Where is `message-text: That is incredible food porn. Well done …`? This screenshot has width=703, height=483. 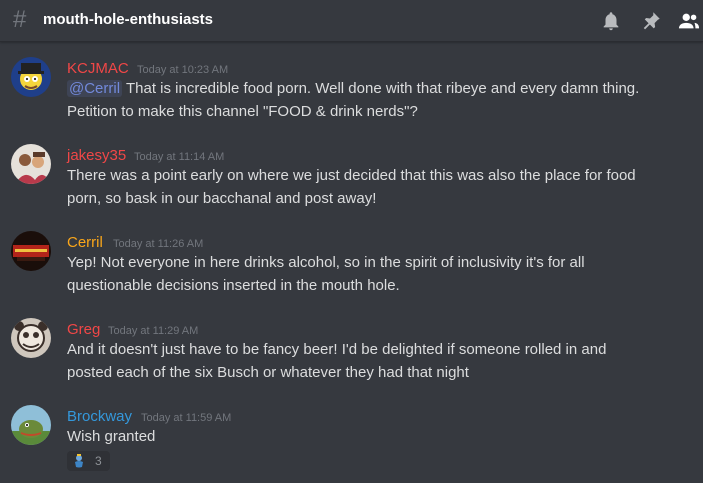 message-text: That is incredible food porn. Well done … is located at coordinates (382, 88).